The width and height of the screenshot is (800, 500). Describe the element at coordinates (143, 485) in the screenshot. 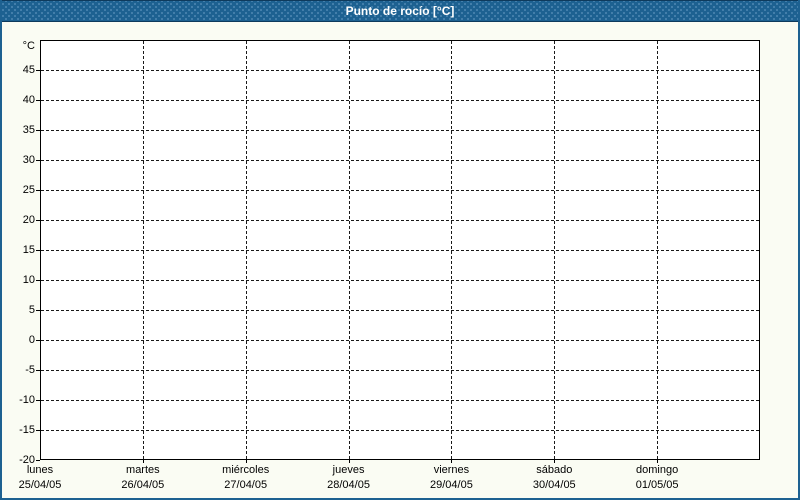

I see `x-date-label: 26/04/05` at that location.